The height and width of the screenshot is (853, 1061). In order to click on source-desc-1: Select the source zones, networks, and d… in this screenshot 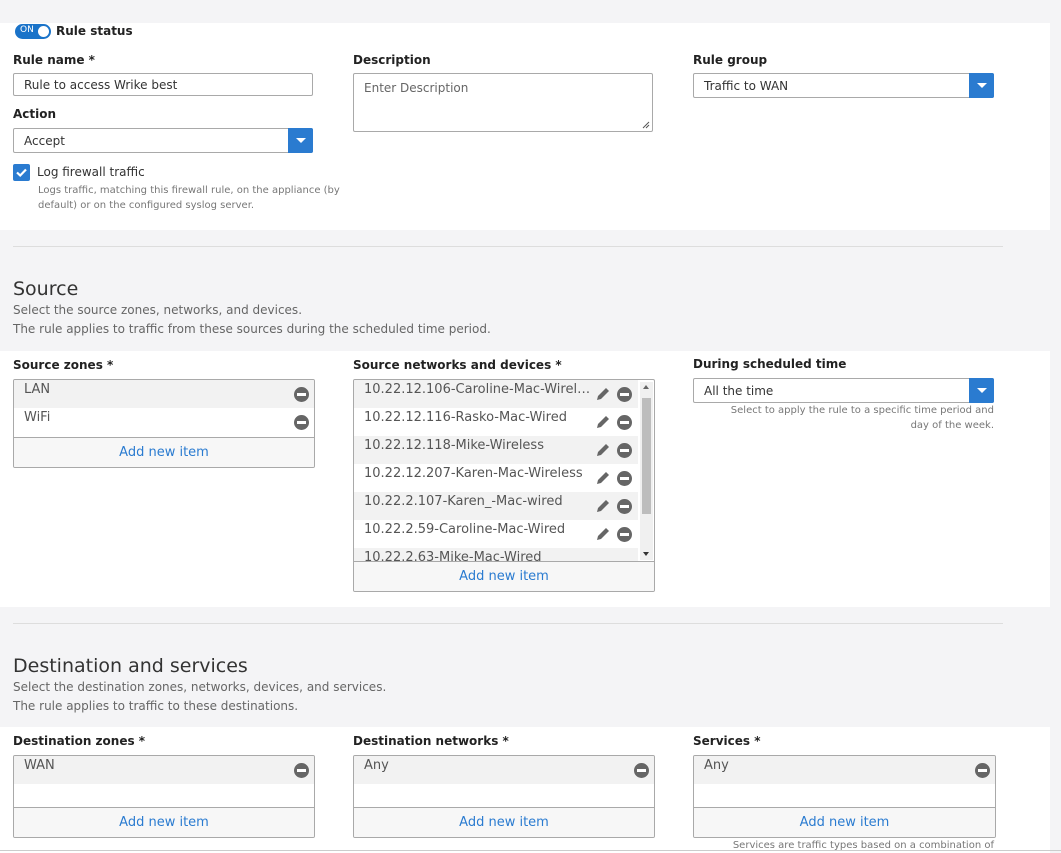, I will do `click(158, 310)`.